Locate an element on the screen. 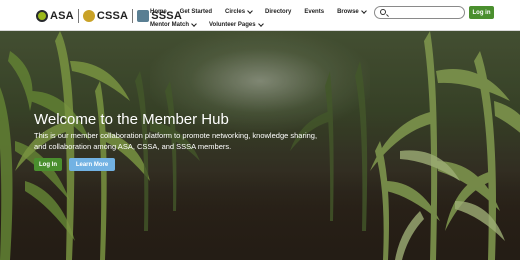 The image size is (520, 260). nav-directory: Directory is located at coordinates (278, 12).